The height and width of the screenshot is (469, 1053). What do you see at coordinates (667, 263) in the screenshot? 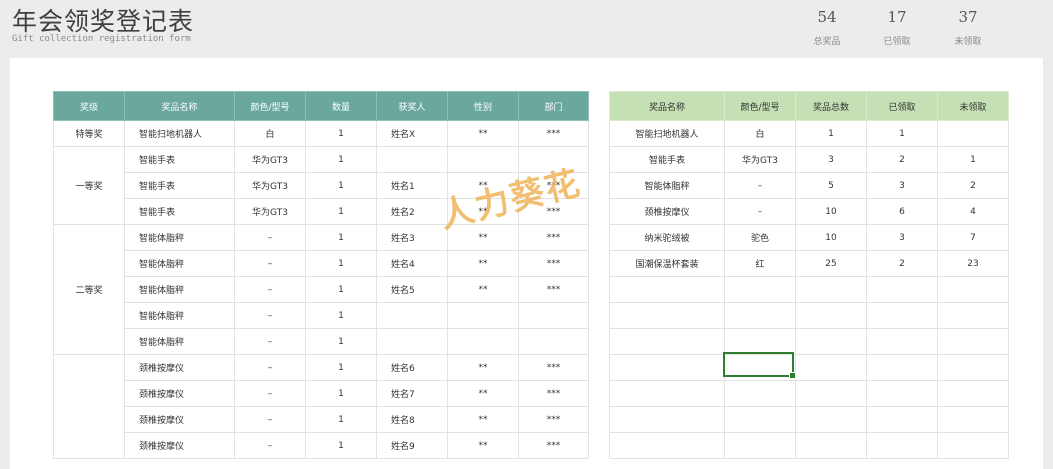
I see `summary-prize-cell: 国潮保温杯套装` at bounding box center [667, 263].